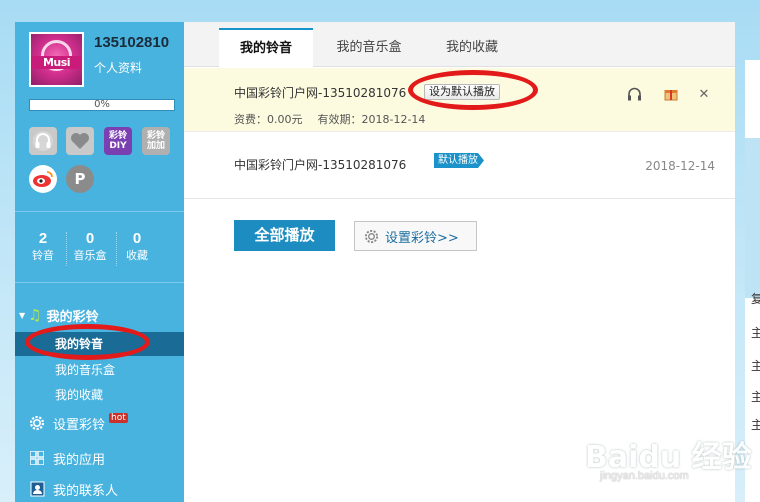  What do you see at coordinates (72, 317) in the screenshot?
I see `nav-section-title: 我的彩铃` at bounding box center [72, 317].